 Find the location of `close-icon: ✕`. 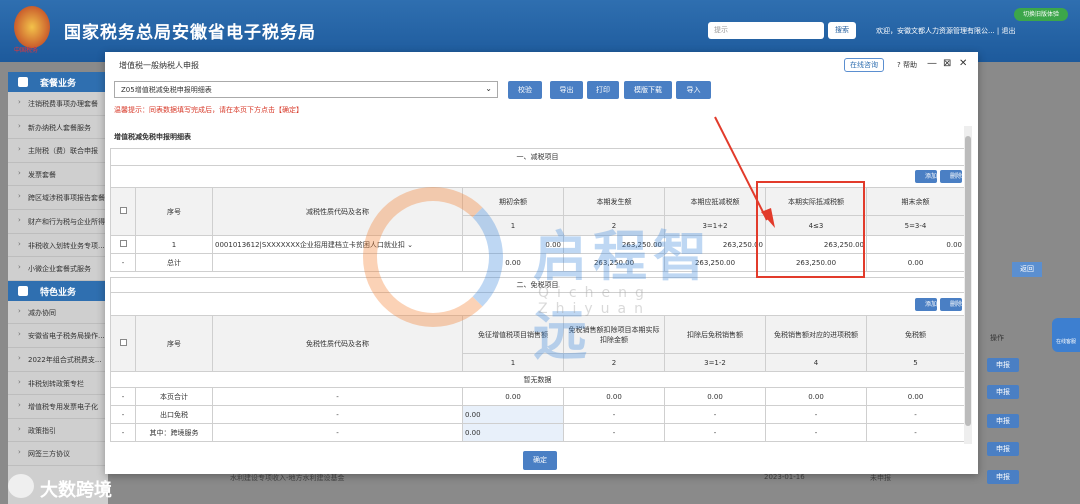

close-icon: ✕ is located at coordinates (963, 63).